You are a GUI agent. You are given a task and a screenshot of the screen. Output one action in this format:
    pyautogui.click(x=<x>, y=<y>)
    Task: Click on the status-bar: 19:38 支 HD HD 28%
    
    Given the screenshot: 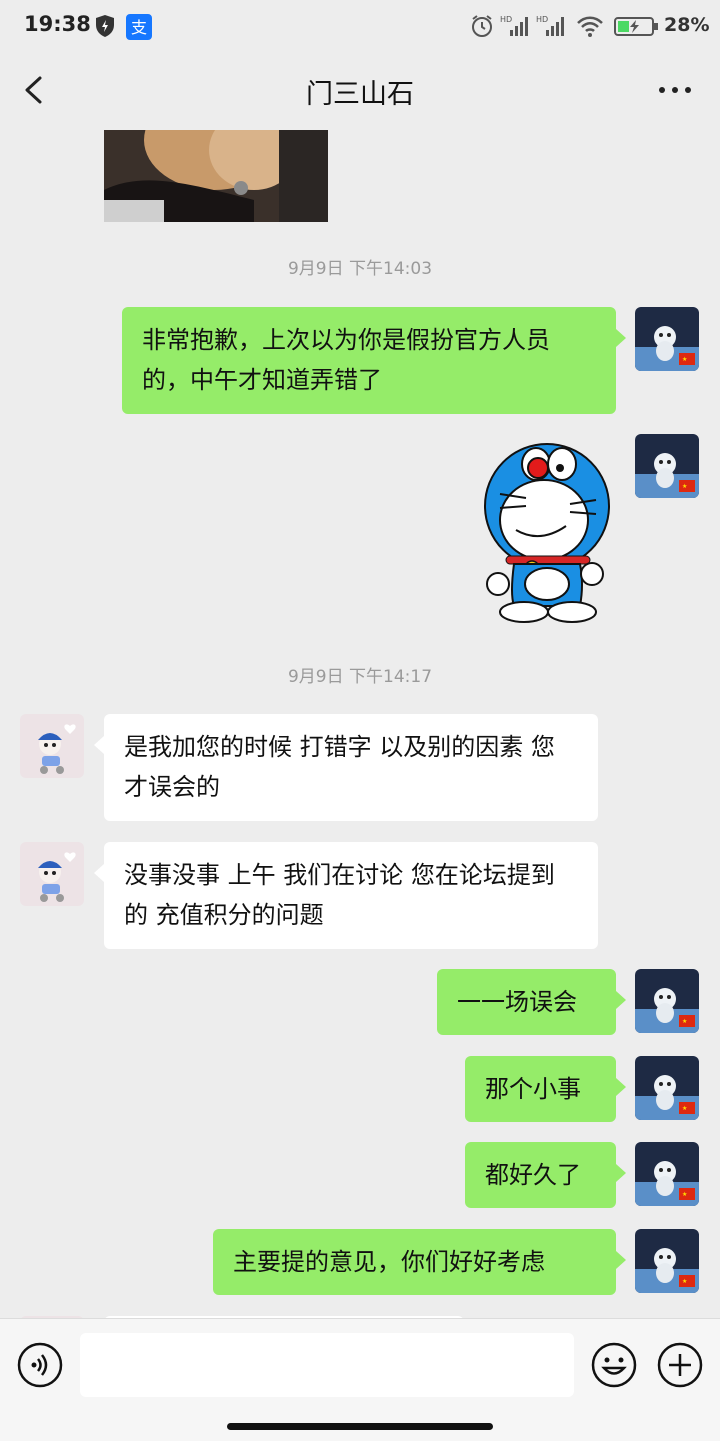 What is the action you would take?
    pyautogui.click(x=360, y=26)
    